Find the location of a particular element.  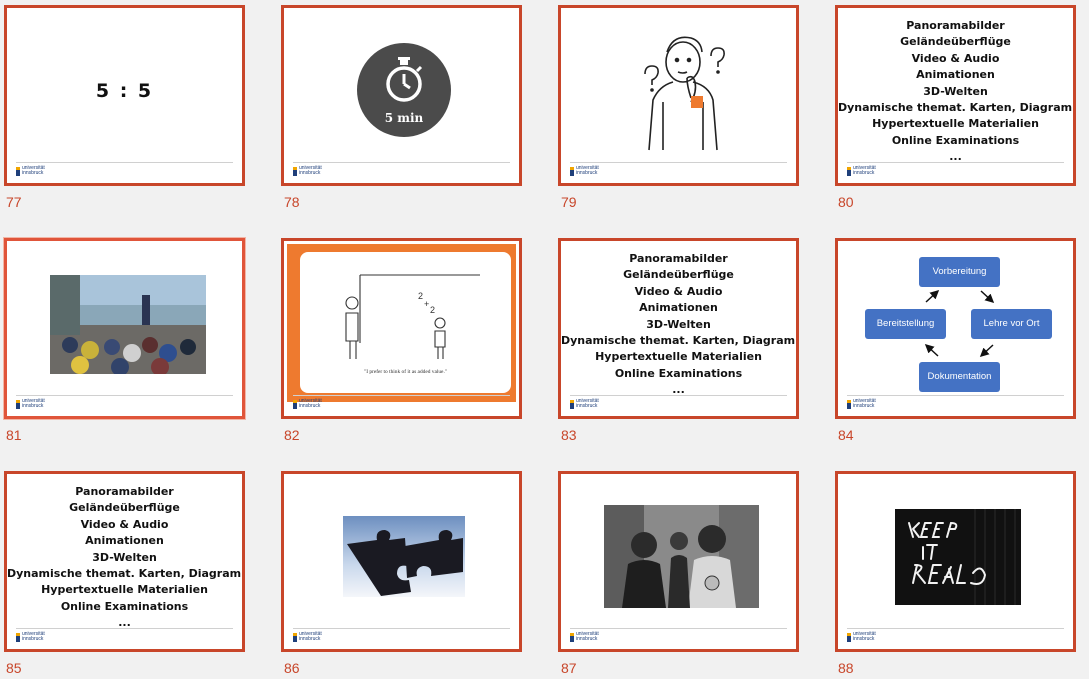

timer-label: 5 min is located at coordinates (404, 118).